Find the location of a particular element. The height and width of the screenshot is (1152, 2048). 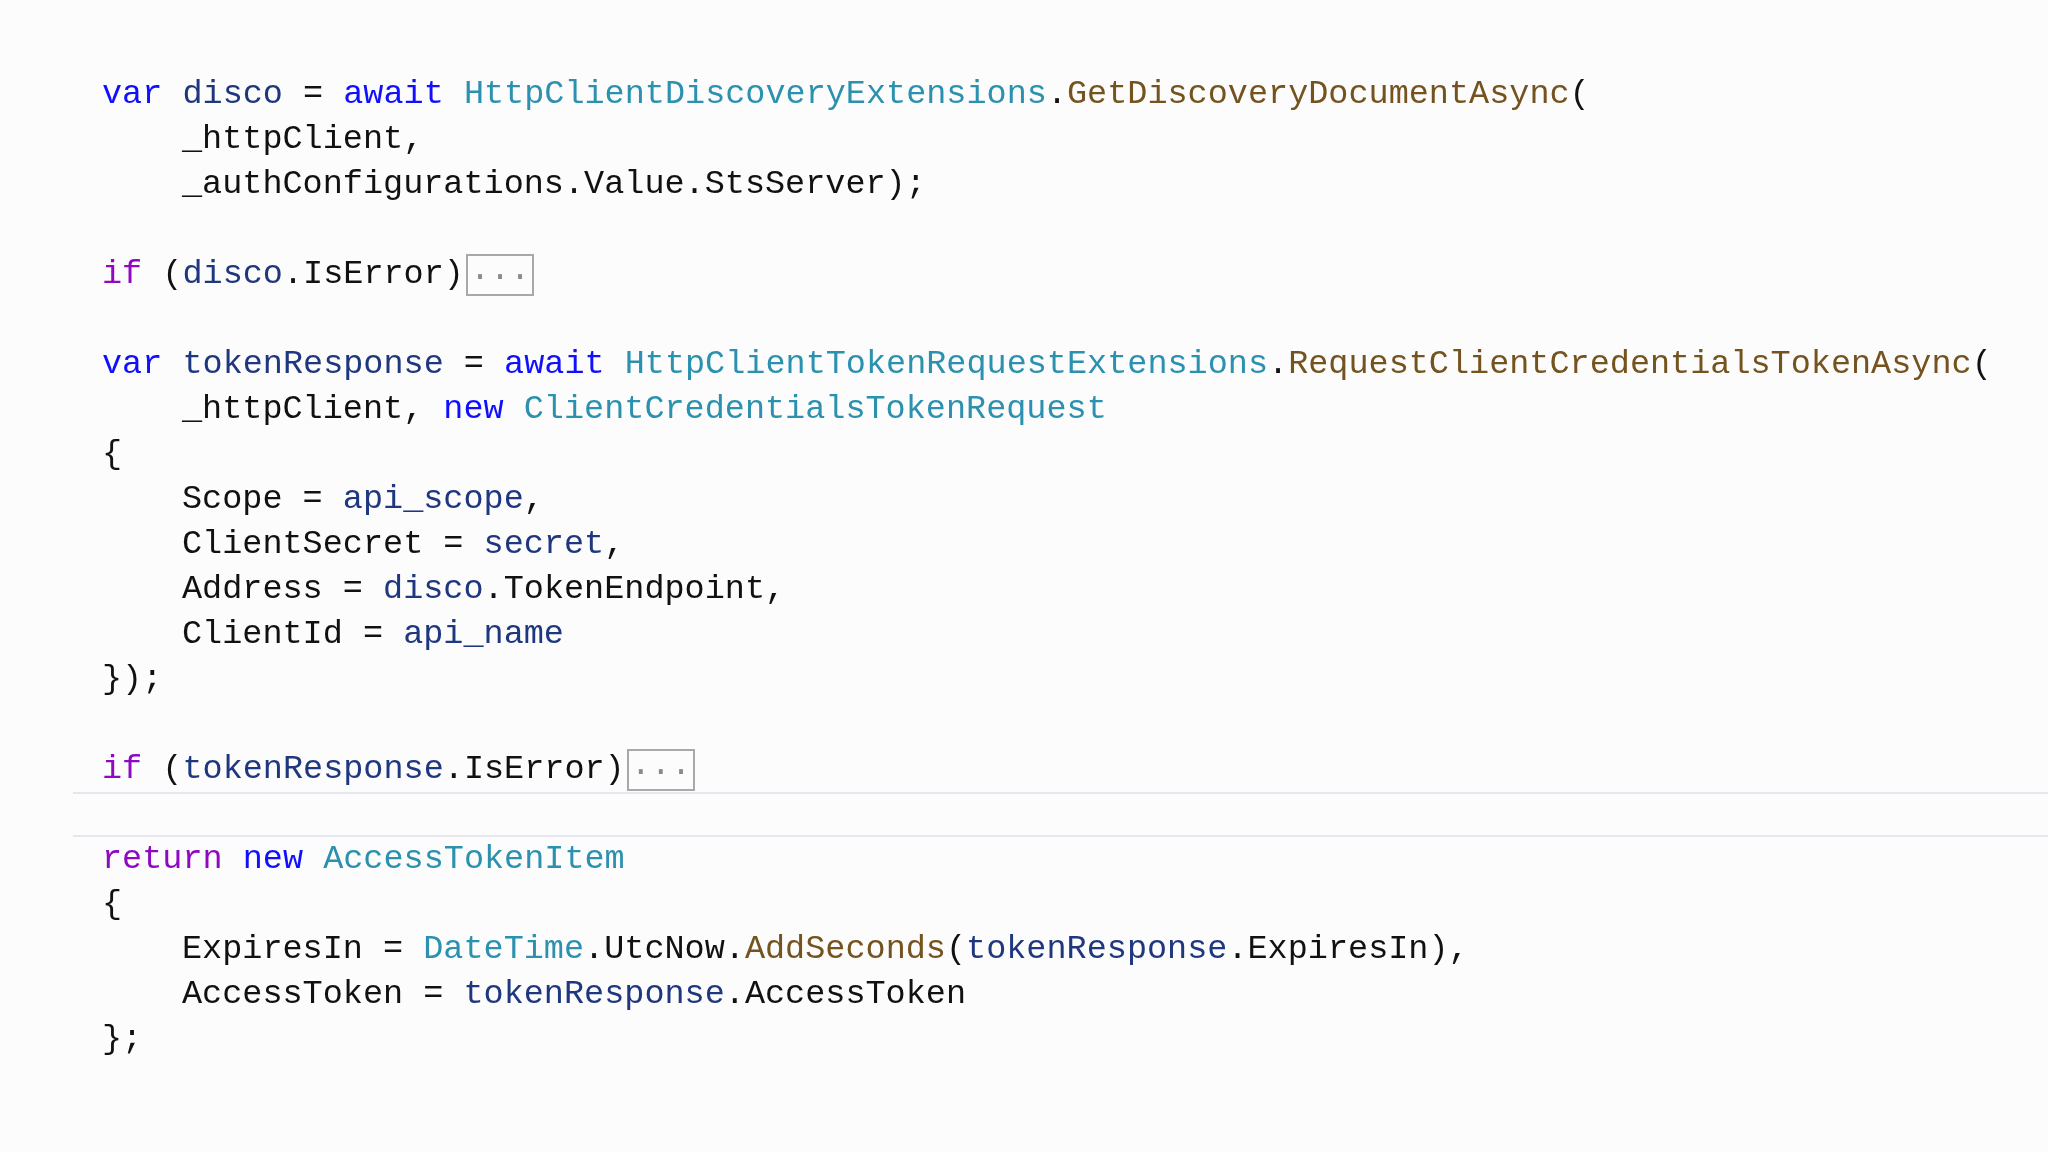

code-line: var tokenResponse = await HttpClientTokenRequestExtensions.RequestClientCredentialsTokenAsync( is located at coordinates (1047, 365).